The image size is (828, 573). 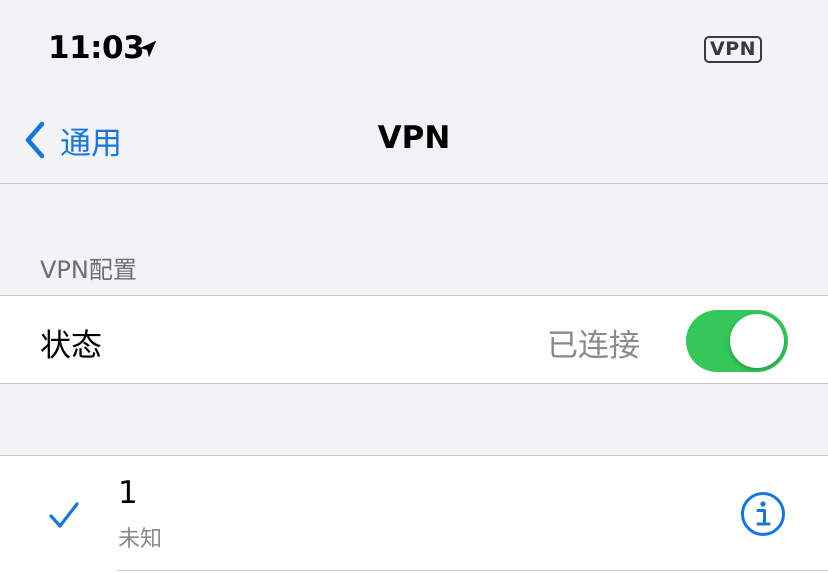 I want to click on page-title: VPN, so click(x=414, y=138).